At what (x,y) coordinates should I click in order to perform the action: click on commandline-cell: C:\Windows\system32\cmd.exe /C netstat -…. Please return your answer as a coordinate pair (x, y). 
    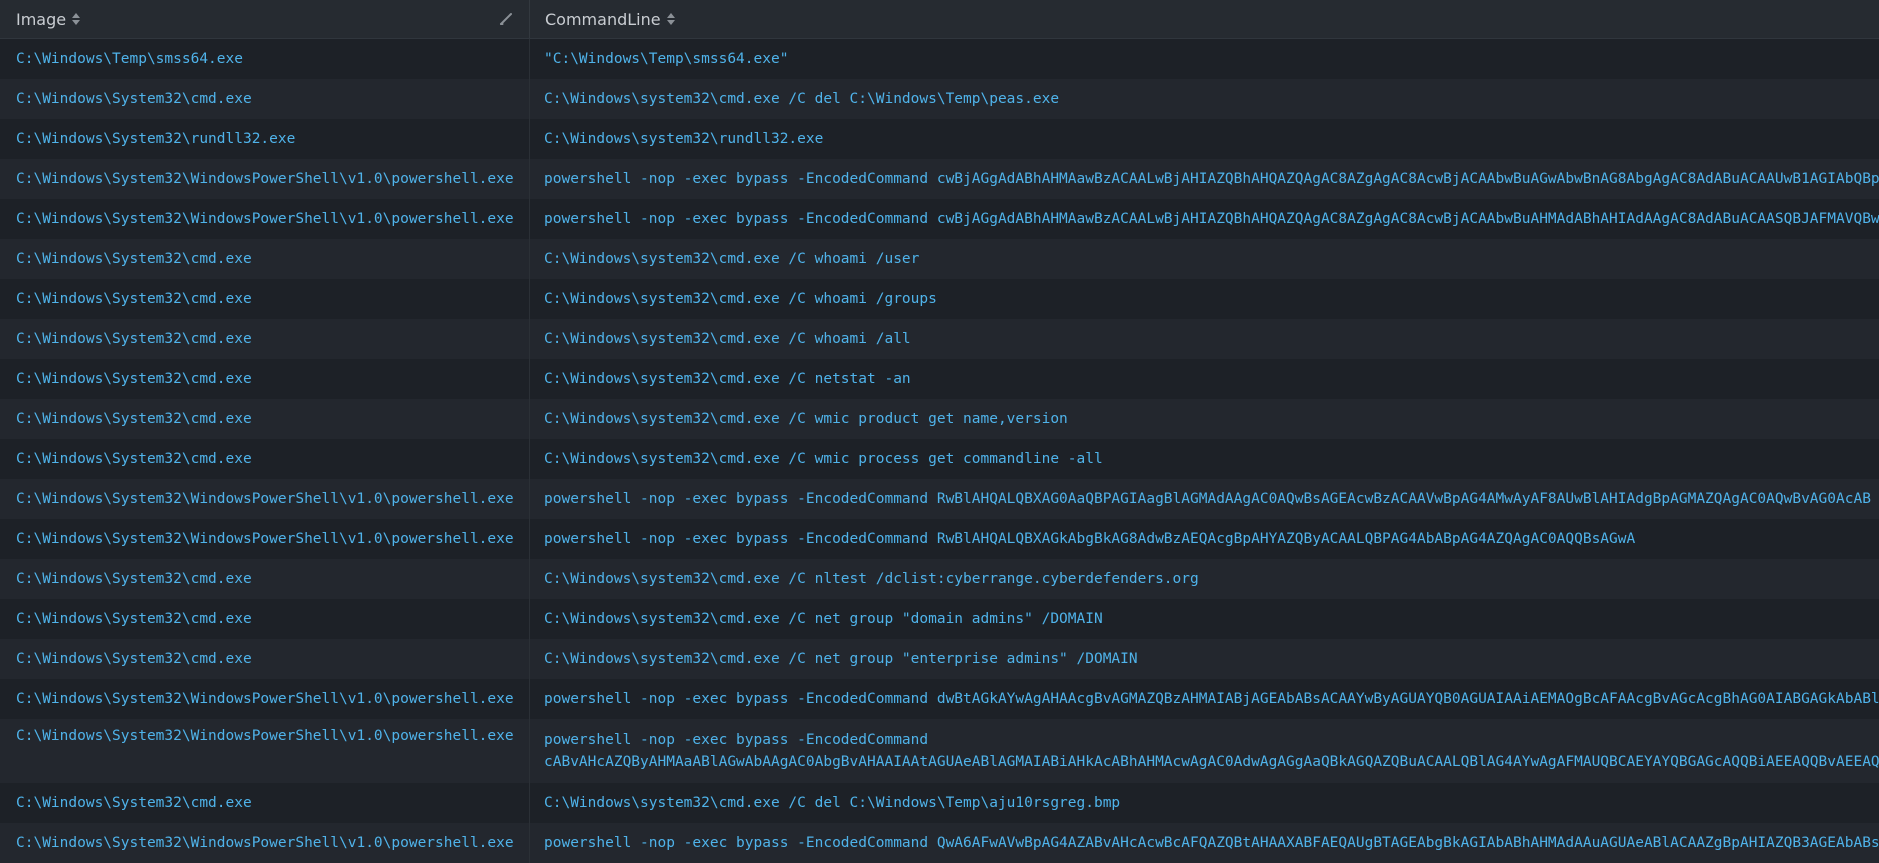
    Looking at the image, I should click on (1204, 379).